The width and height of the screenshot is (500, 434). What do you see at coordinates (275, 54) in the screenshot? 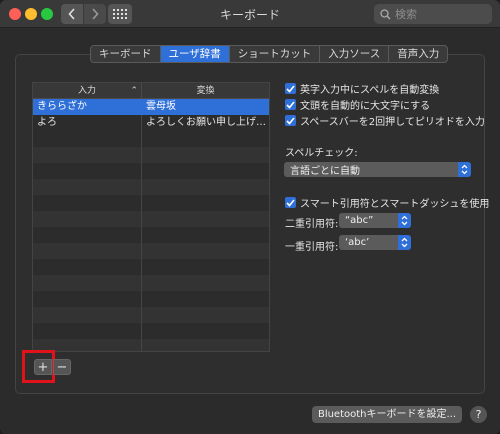
I see `tab-shortcuts: ショートカット` at bounding box center [275, 54].